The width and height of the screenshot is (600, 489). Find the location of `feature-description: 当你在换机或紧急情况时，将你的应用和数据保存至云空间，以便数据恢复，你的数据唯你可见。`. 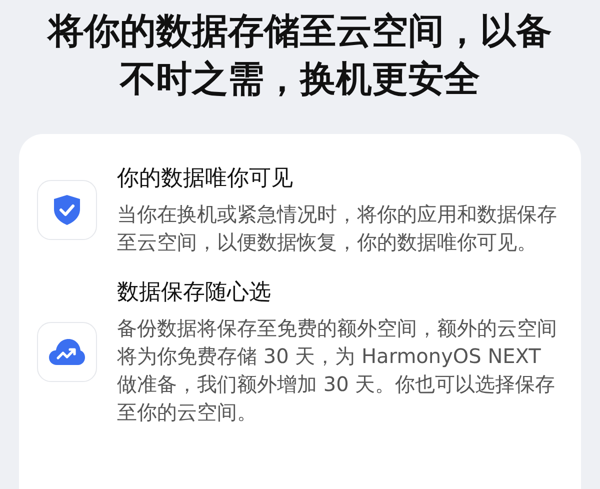

feature-description: 当你在换机或紧急情况时，将你的应用和数据保存至云空间，以便数据恢复，你的数据唯你可见。 is located at coordinates (337, 228).